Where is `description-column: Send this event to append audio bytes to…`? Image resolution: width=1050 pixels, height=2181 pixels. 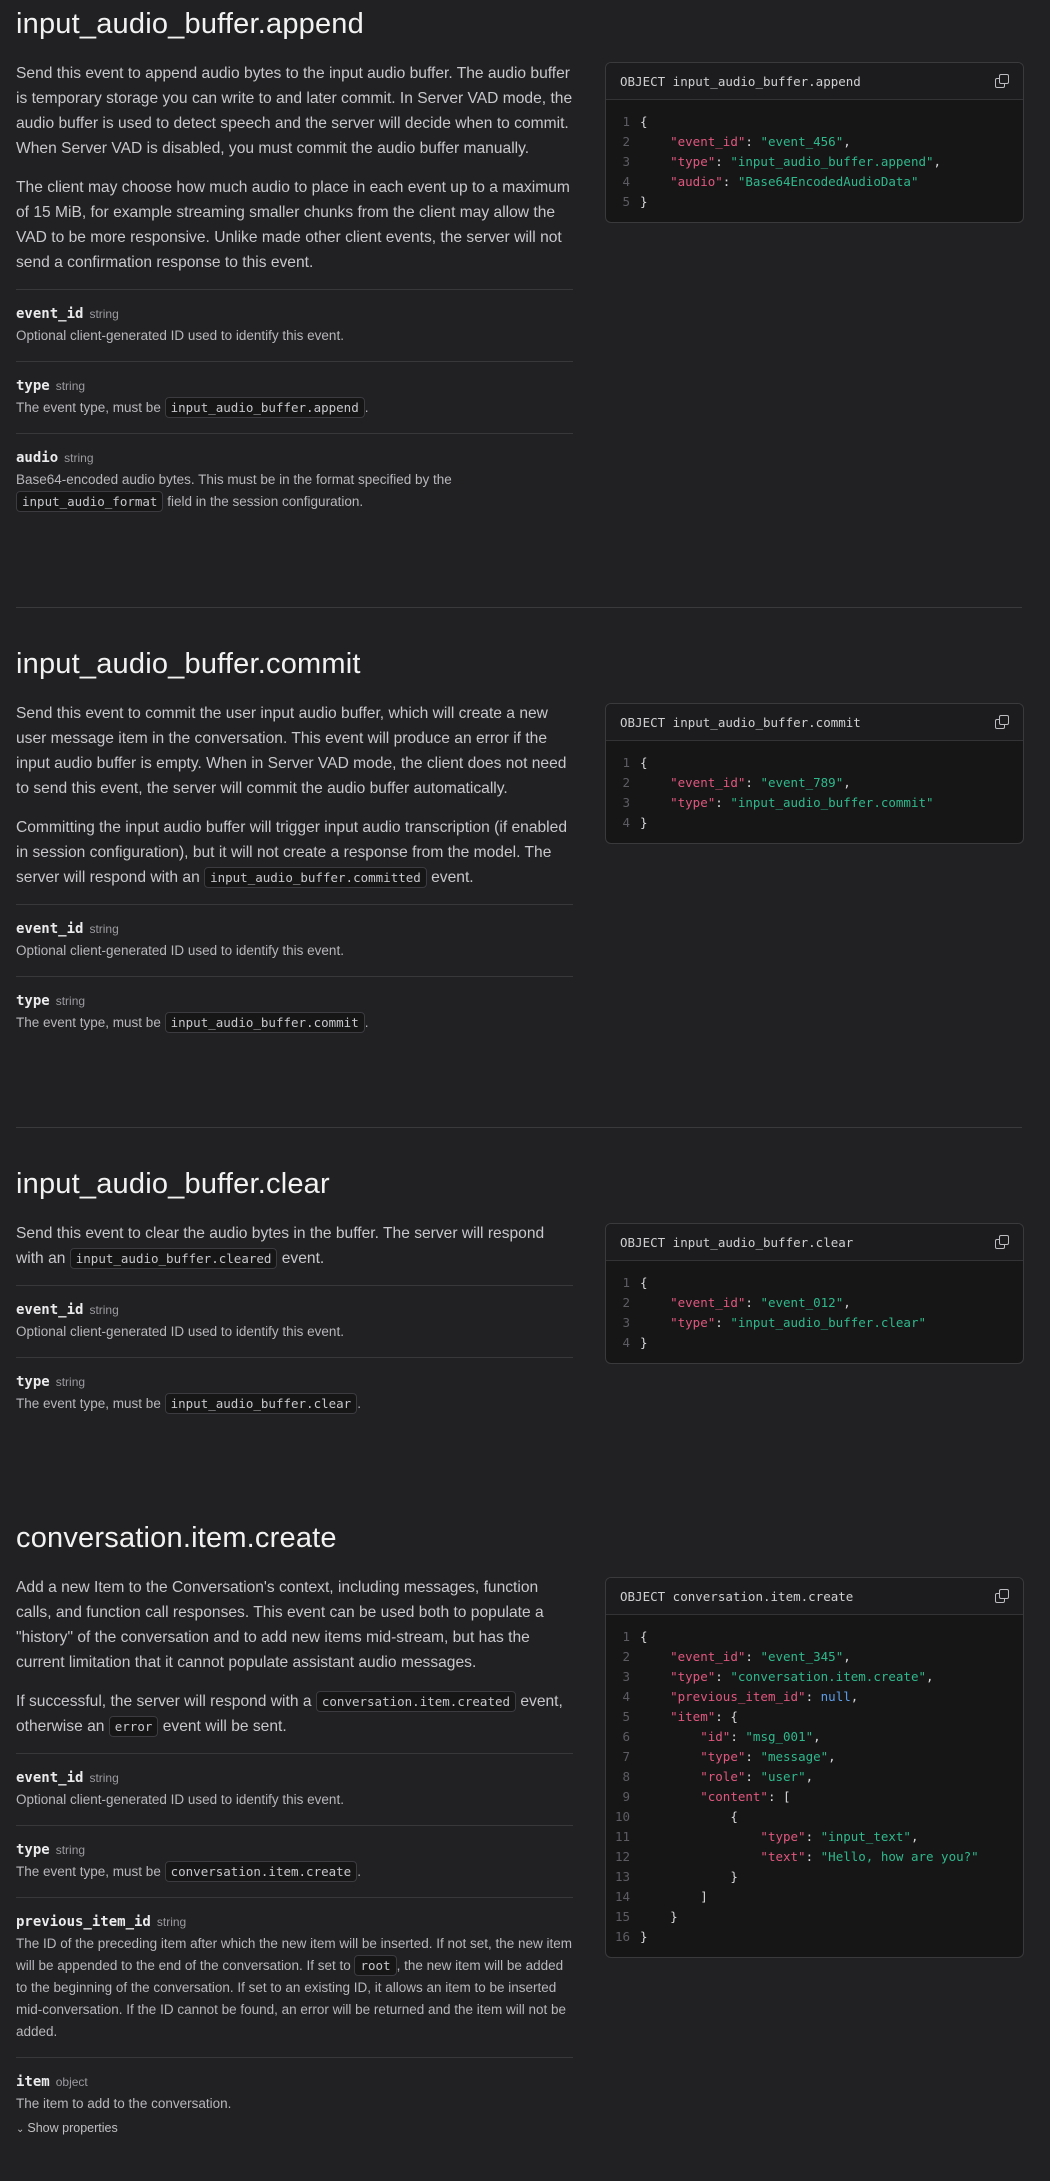
description-column: Send this event to append audio bytes to… is located at coordinates (294, 294).